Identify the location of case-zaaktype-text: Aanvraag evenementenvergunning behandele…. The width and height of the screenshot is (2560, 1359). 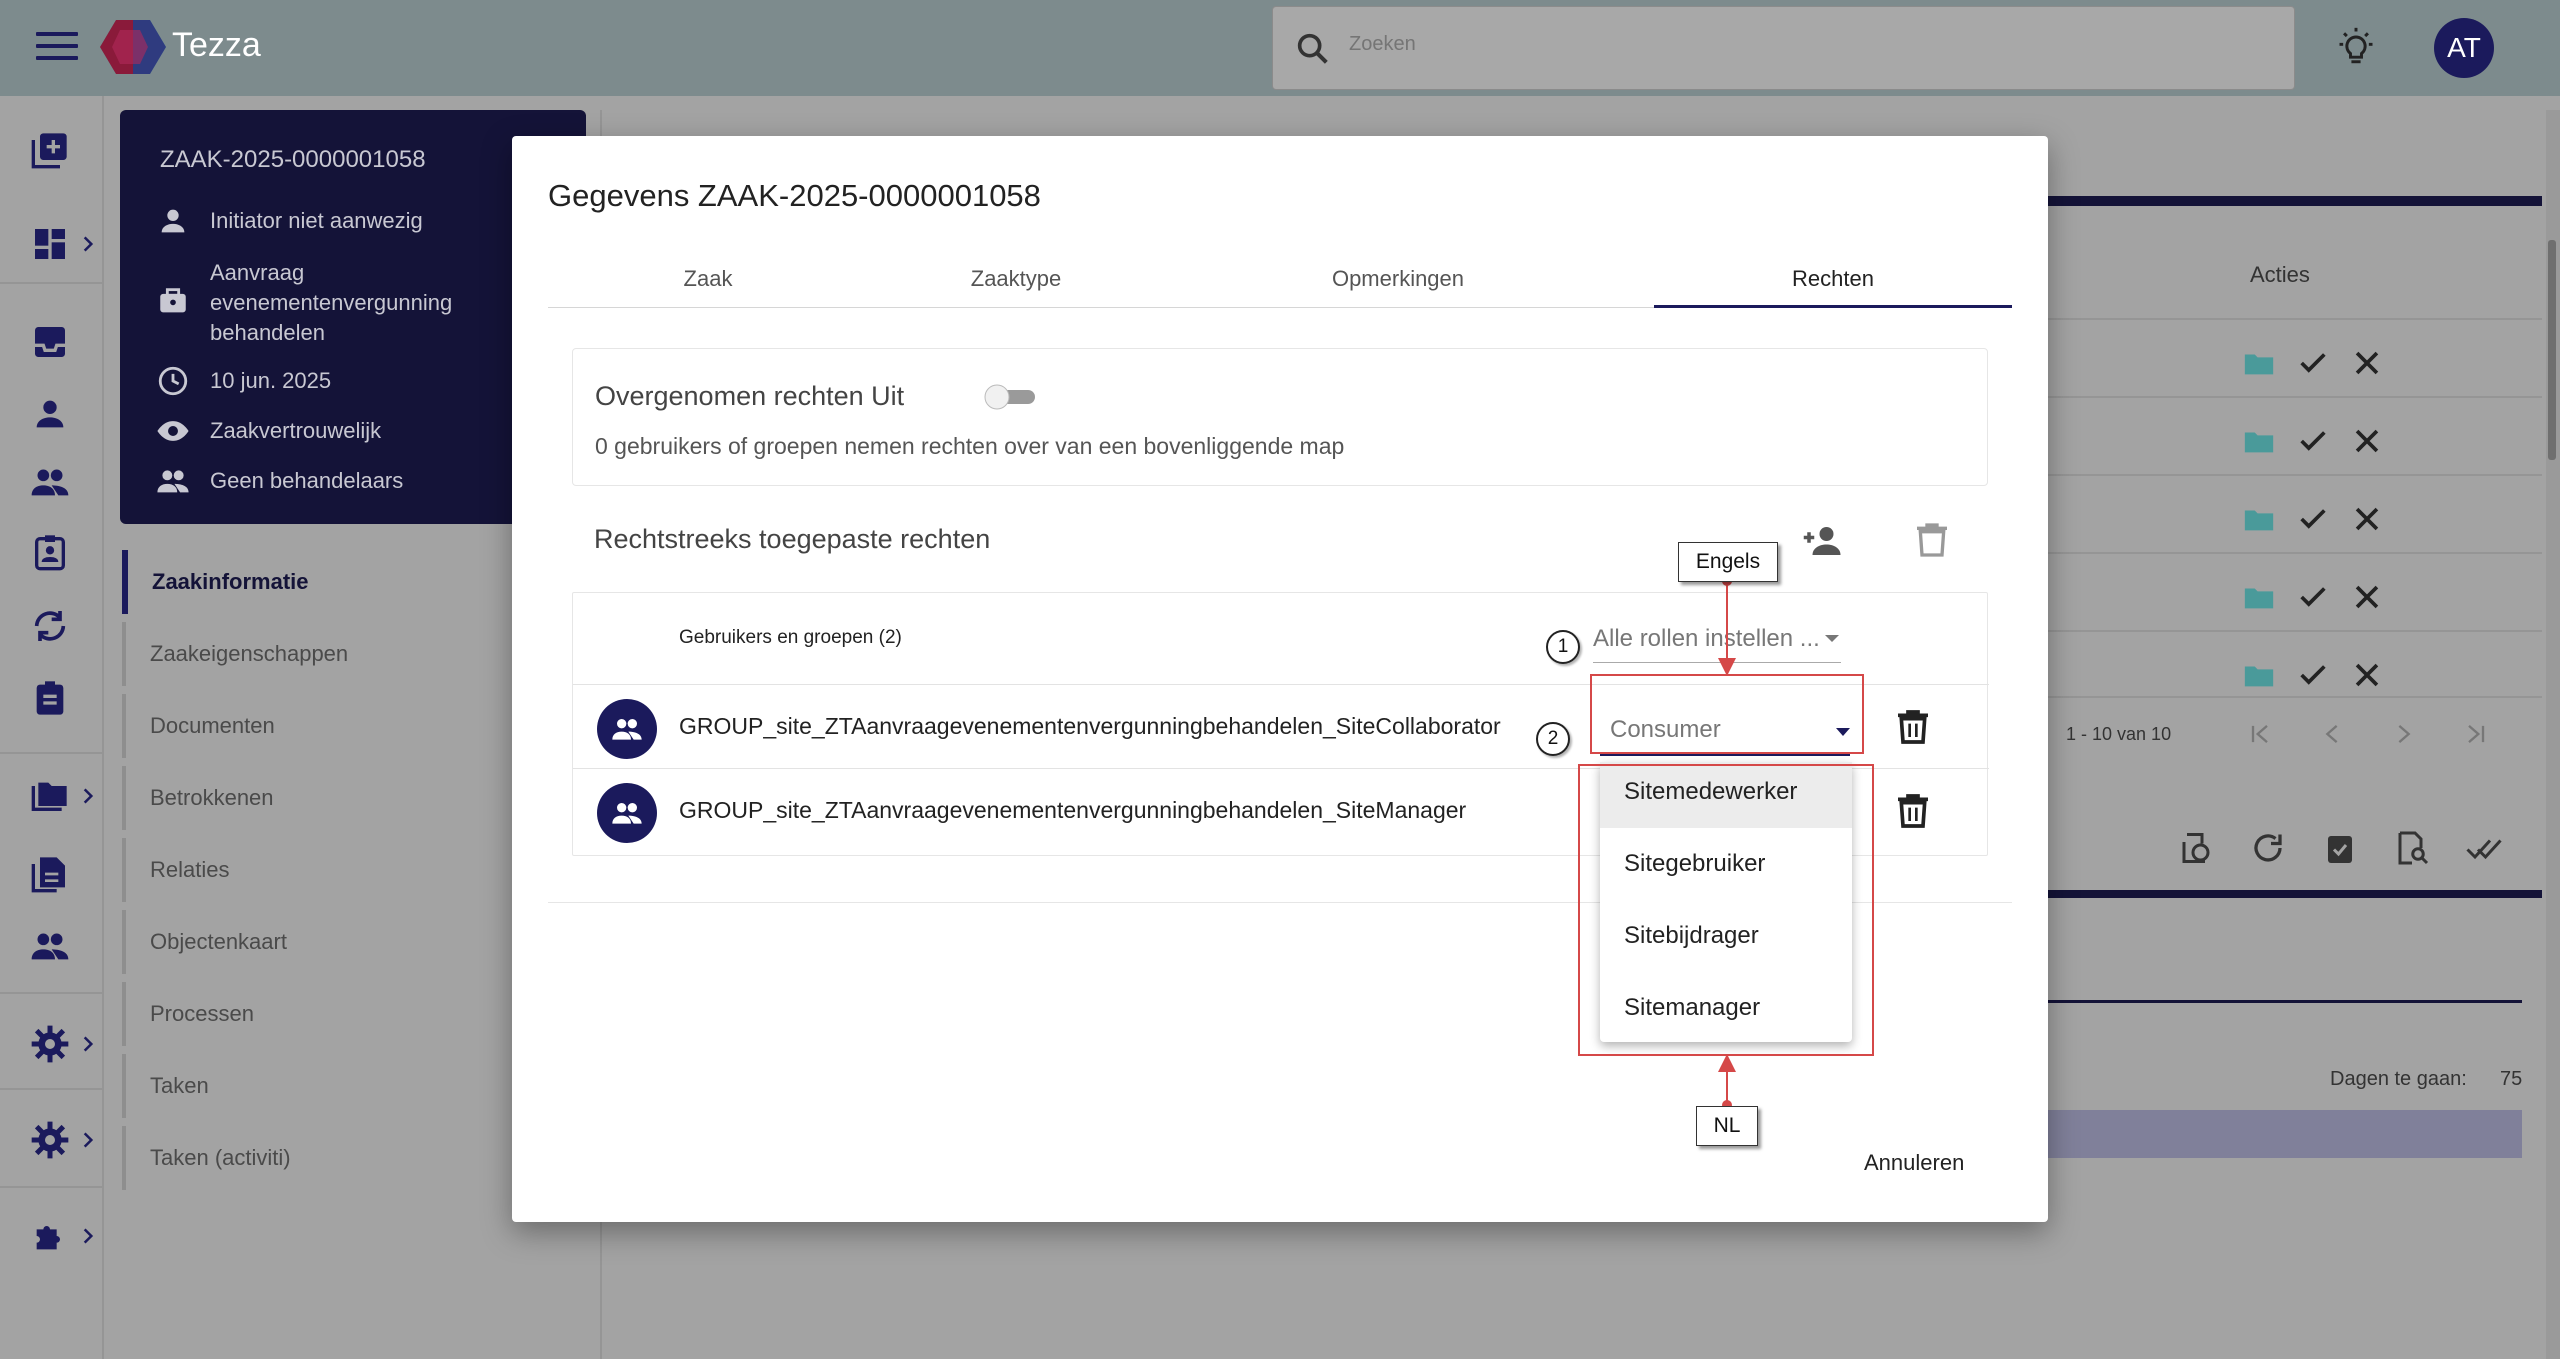
(331, 302).